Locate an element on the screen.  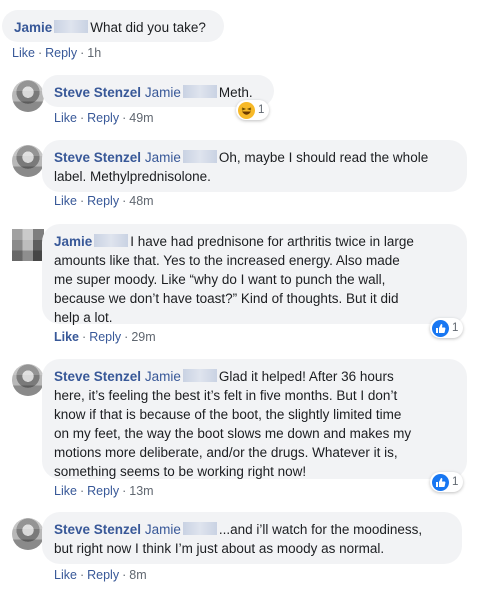
timestamp: 13m is located at coordinates (141, 491).